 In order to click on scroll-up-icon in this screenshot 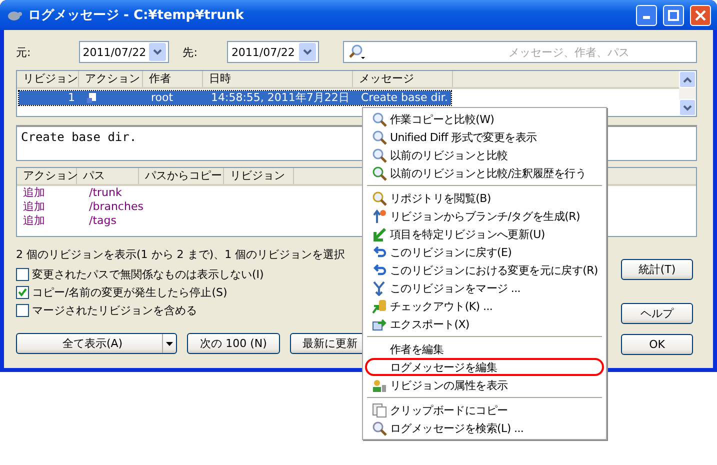, I will do `click(687, 79)`.